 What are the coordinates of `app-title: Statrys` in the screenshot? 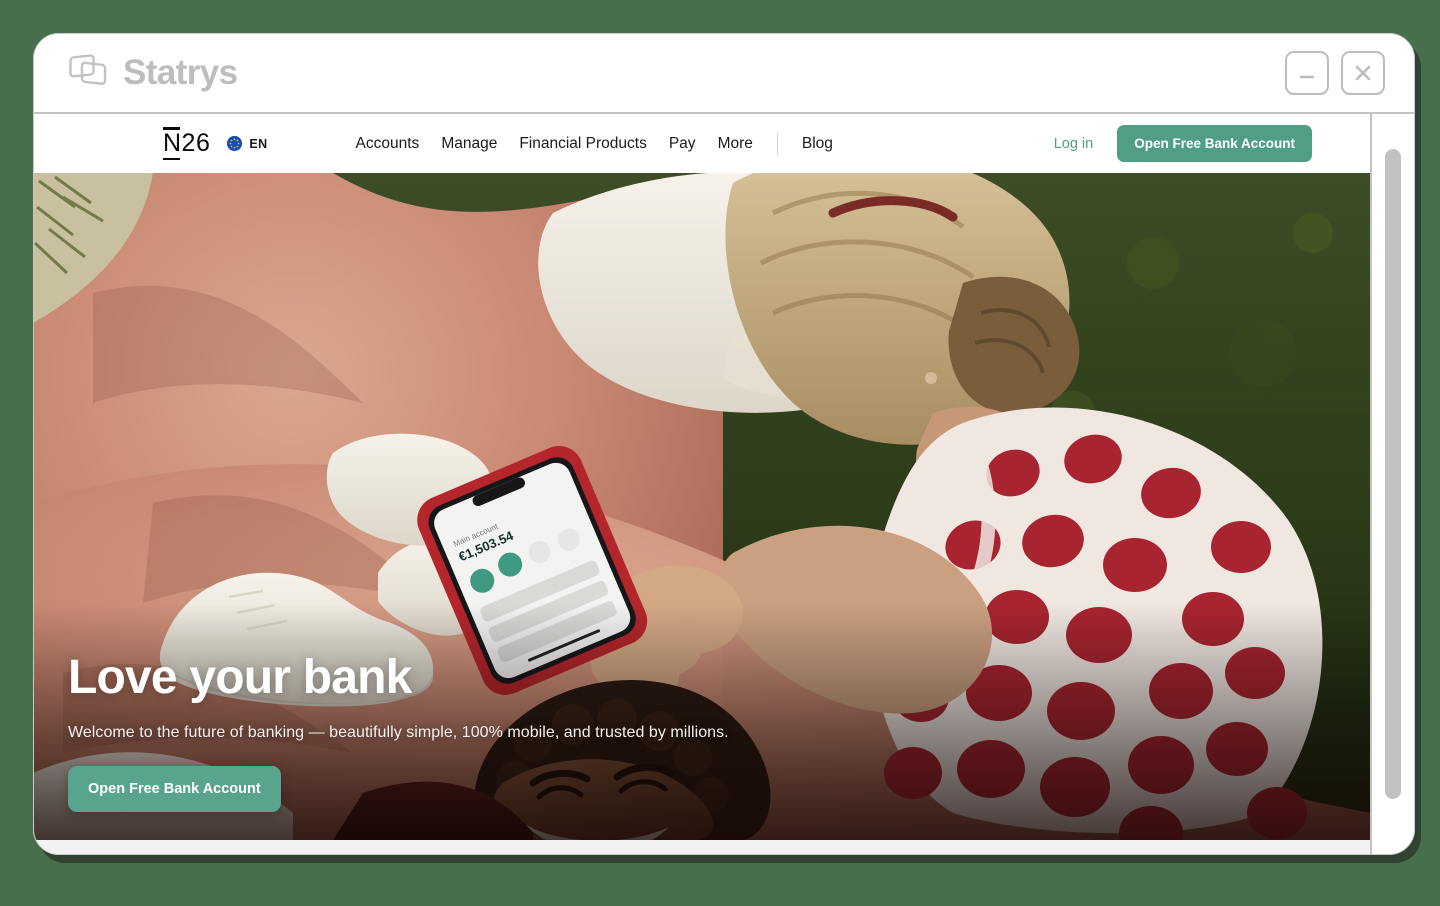 It's located at (180, 72).